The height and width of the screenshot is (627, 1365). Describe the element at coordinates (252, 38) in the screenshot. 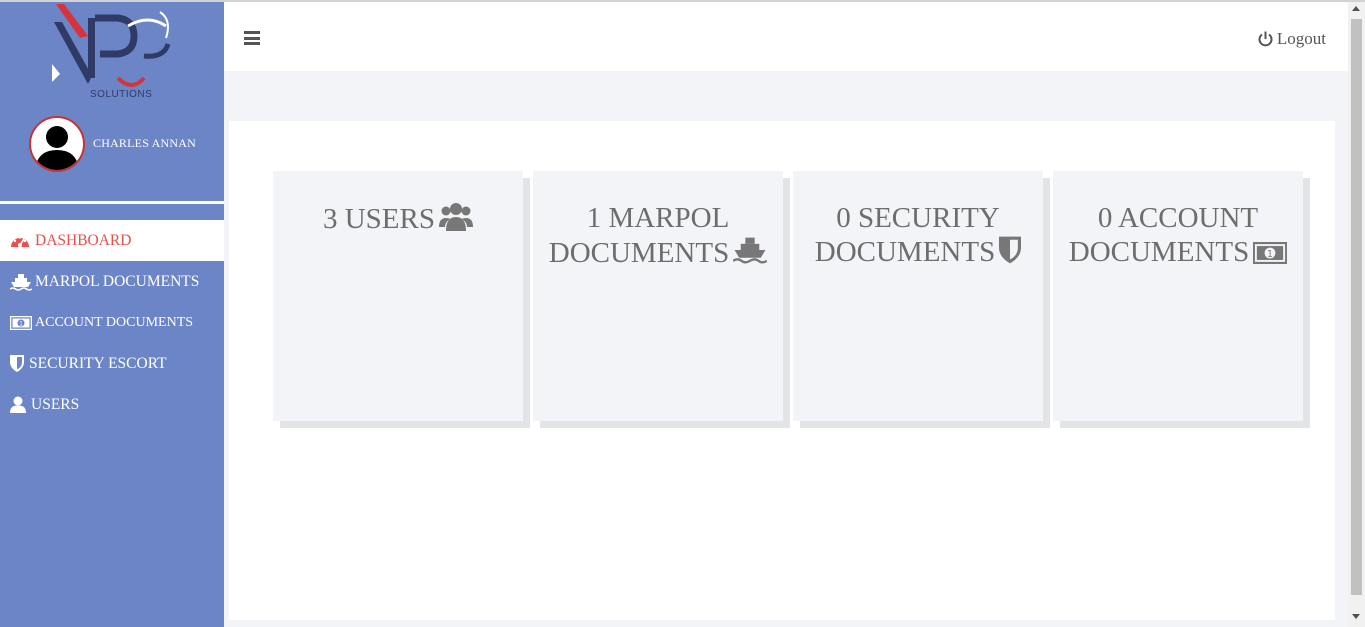

I see `menu-toggle-icon` at that location.